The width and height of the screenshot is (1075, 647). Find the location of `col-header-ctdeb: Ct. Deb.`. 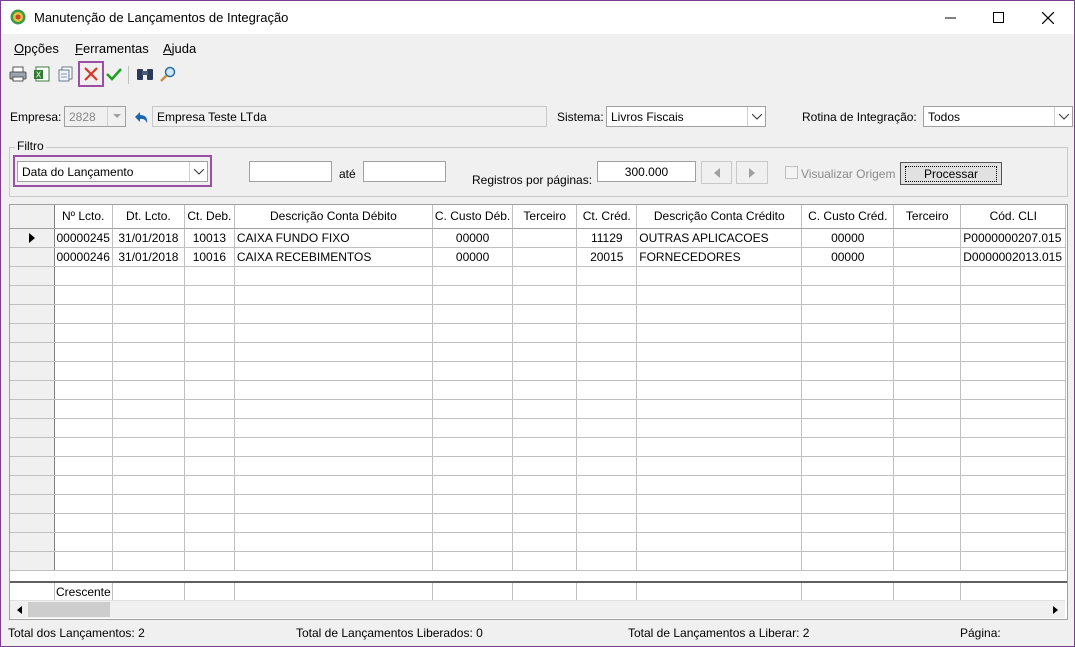

col-header-ctdeb: Ct. Deb. is located at coordinates (209, 217).